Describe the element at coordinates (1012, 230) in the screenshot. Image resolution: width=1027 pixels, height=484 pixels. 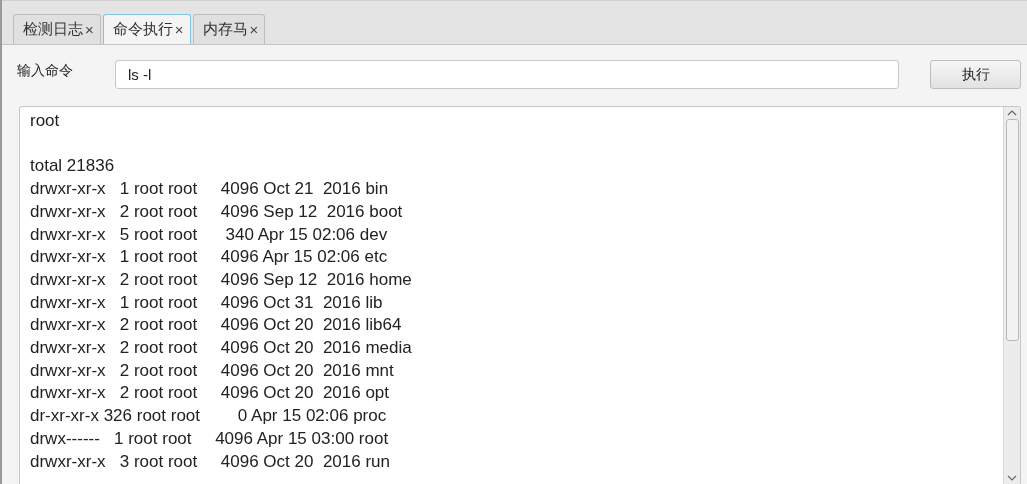
I see `scrollbar-thumb` at that location.